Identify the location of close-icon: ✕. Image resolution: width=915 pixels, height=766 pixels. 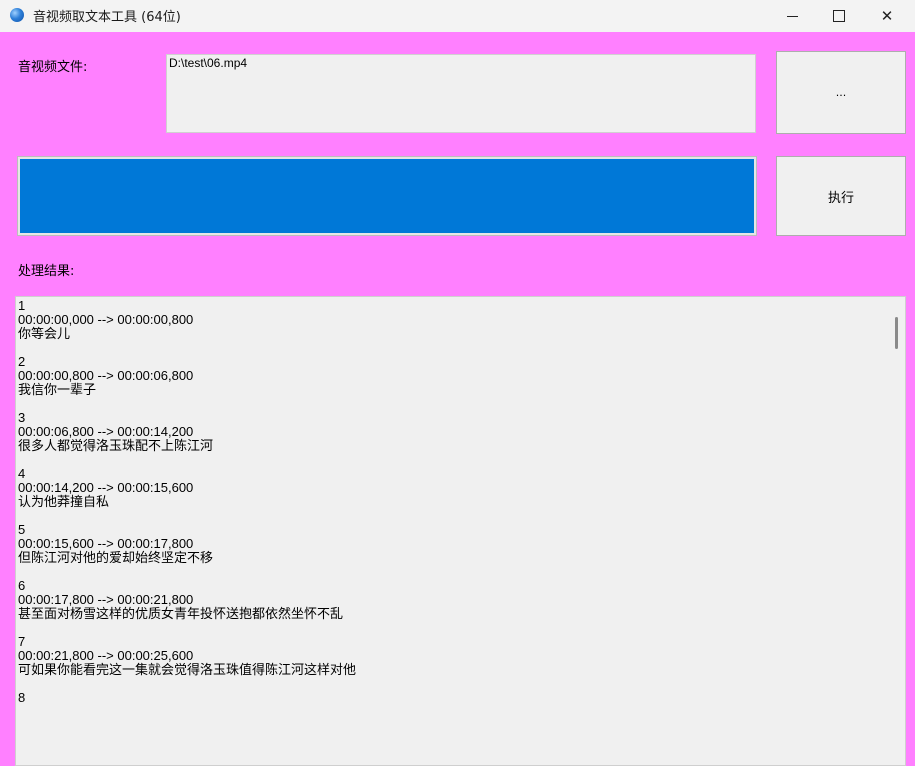
(887, 16).